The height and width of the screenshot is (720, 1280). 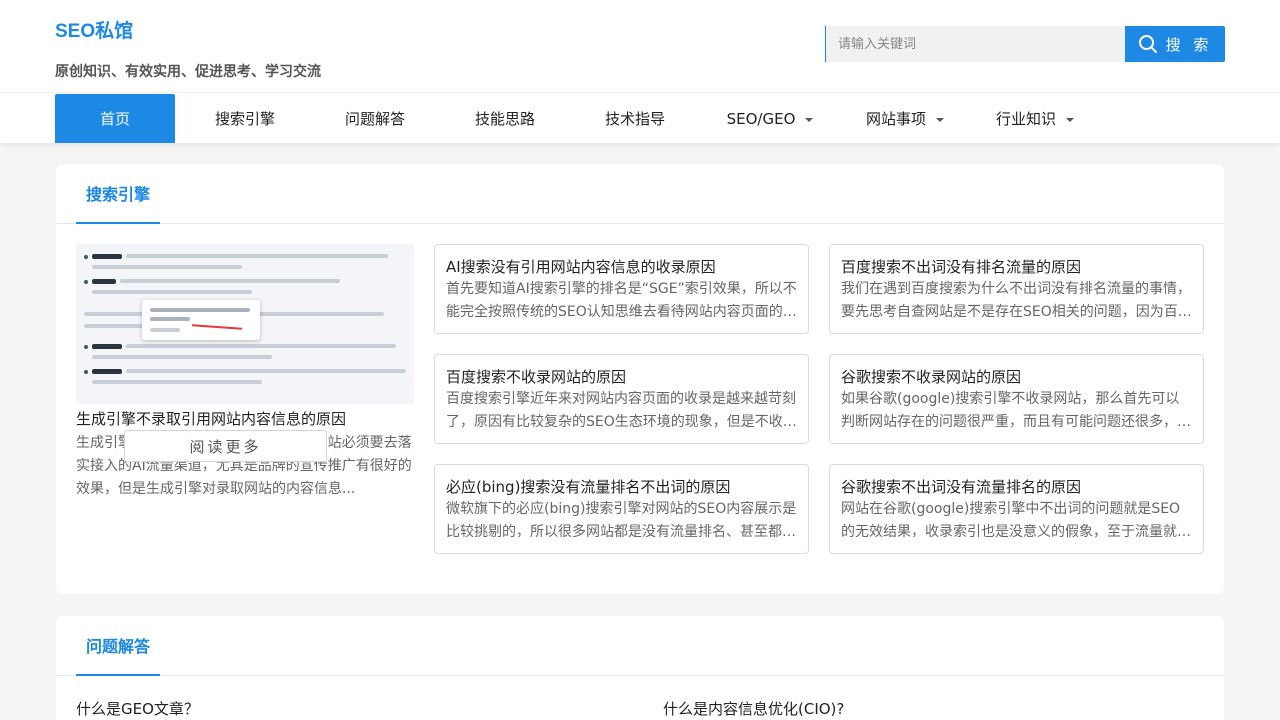 I want to click on search-input, so click(x=975, y=44).